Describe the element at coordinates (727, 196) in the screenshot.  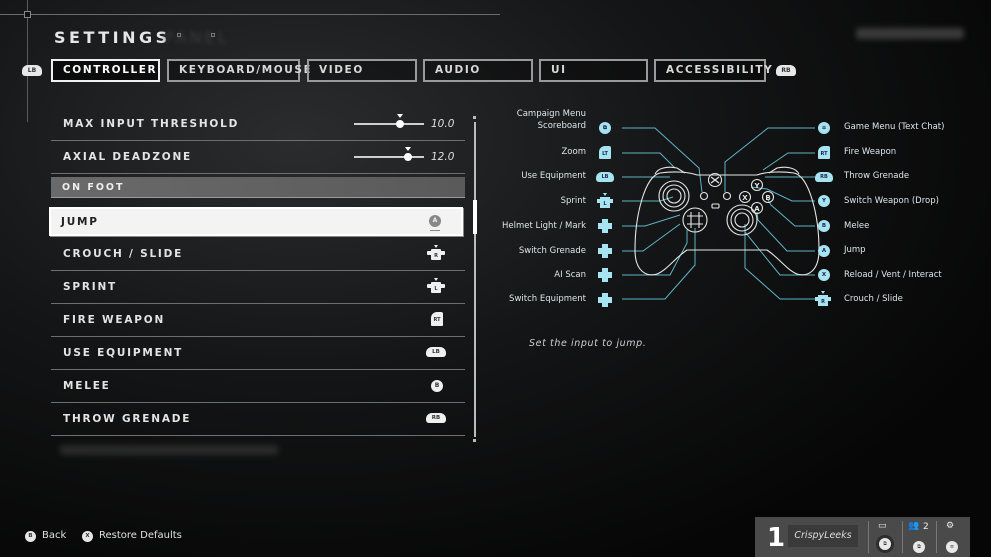
I see `menu-button` at that location.